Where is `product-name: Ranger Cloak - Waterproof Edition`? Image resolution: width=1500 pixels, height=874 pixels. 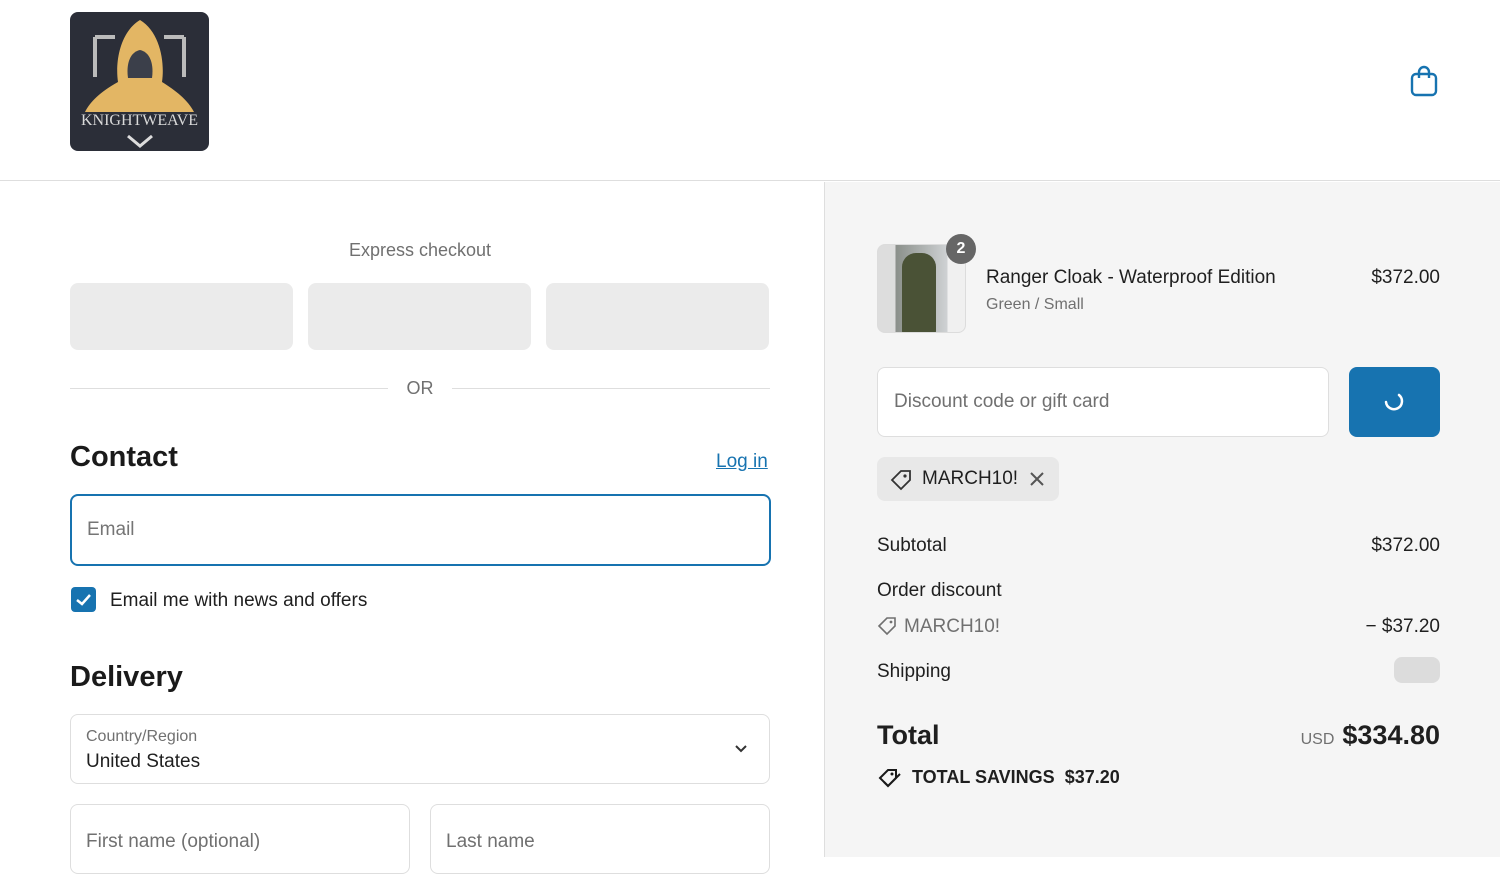
product-name: Ranger Cloak - Waterproof Edition is located at coordinates (1131, 277).